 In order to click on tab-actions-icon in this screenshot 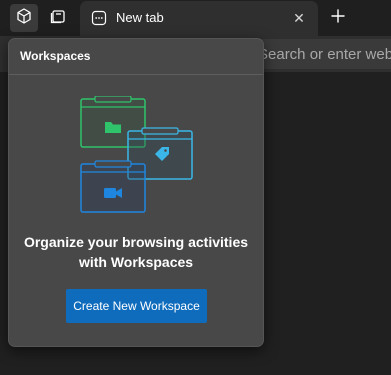, I will do `click(58, 18)`.